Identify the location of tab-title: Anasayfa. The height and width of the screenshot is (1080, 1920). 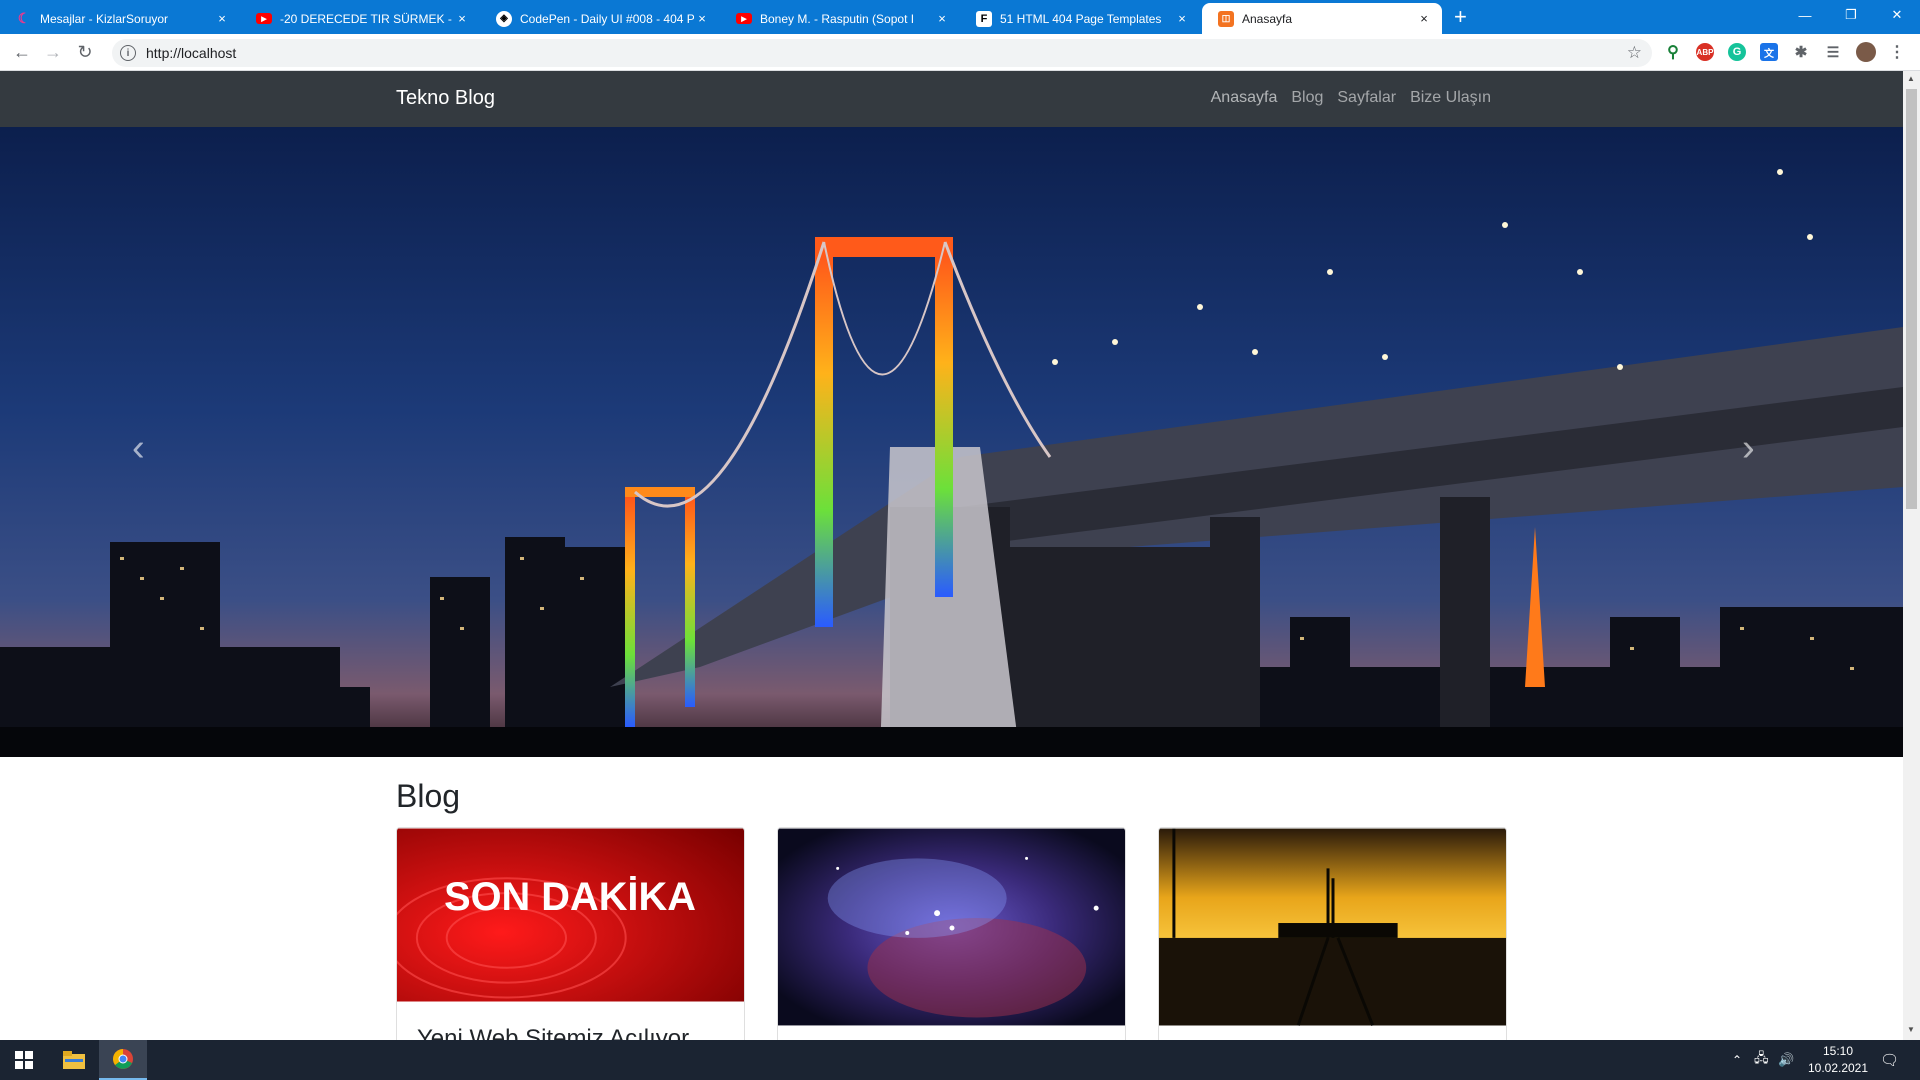
(1267, 18).